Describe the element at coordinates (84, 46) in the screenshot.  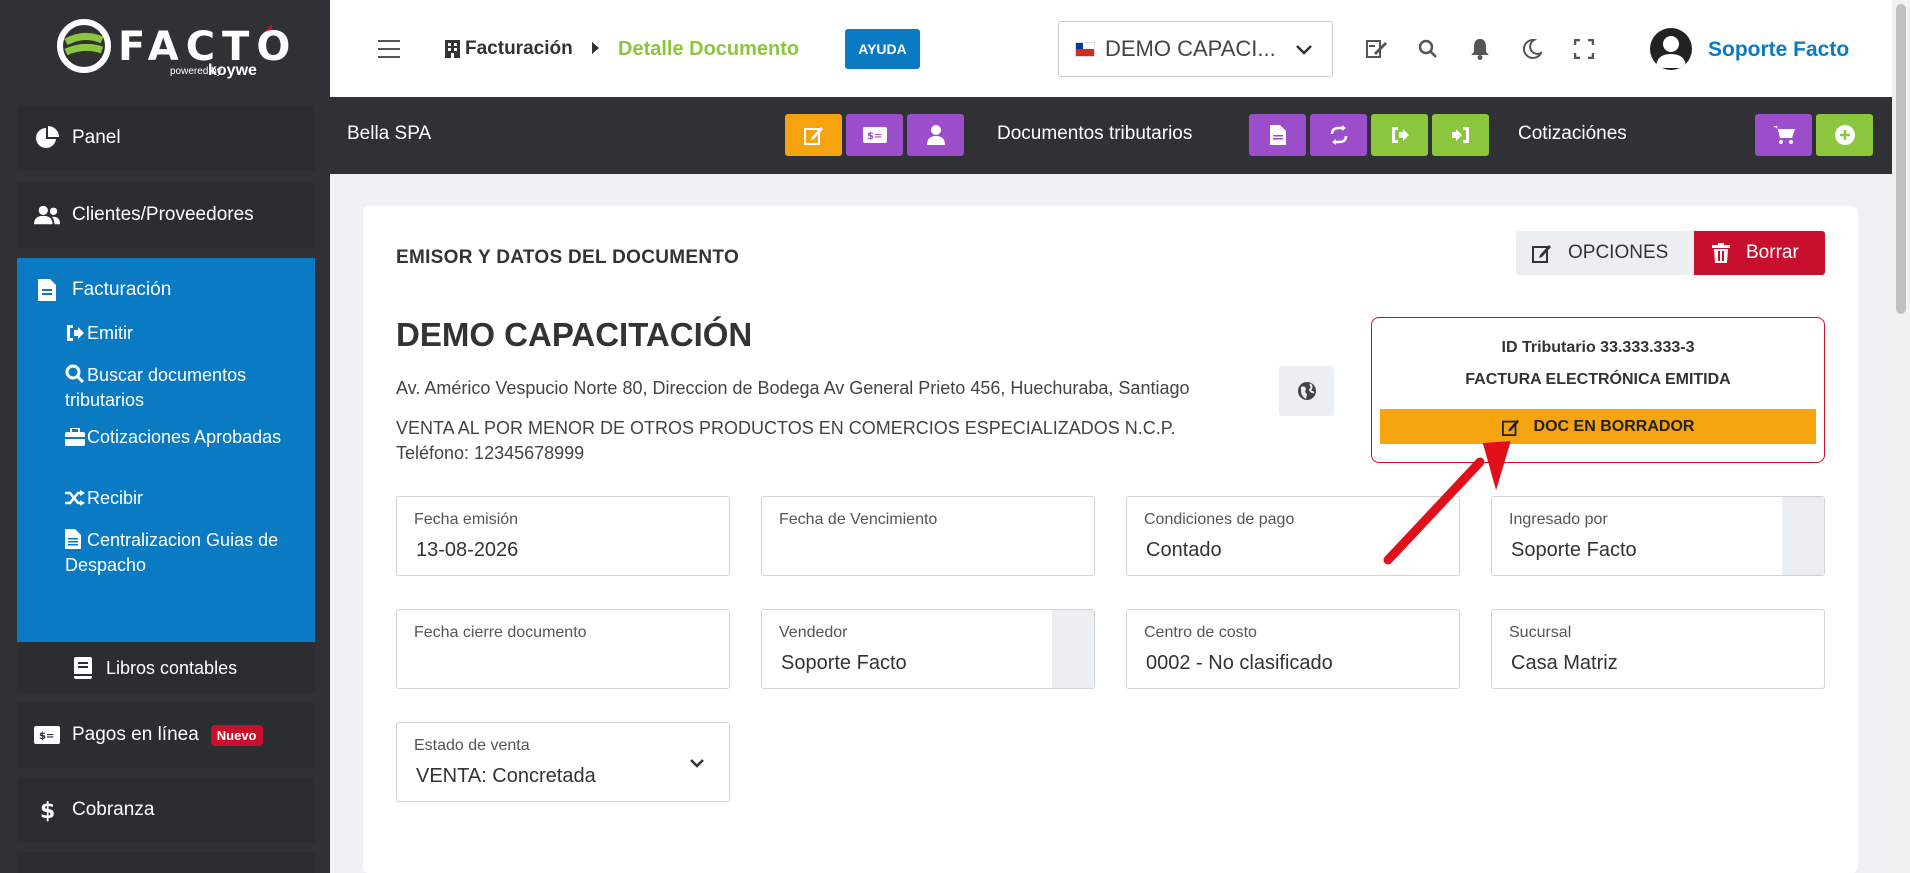
I see `logo-swoosh-icon` at that location.